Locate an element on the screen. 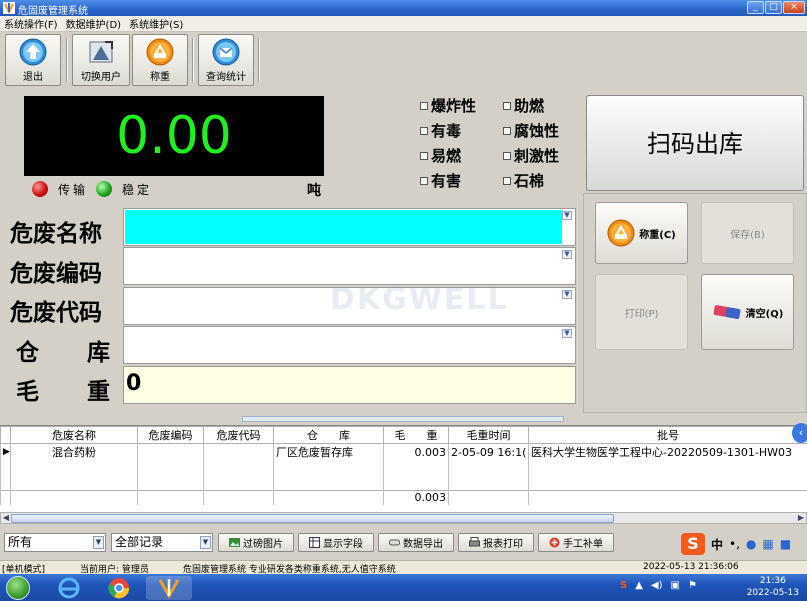  network-icon: ▣ is located at coordinates (675, 585).